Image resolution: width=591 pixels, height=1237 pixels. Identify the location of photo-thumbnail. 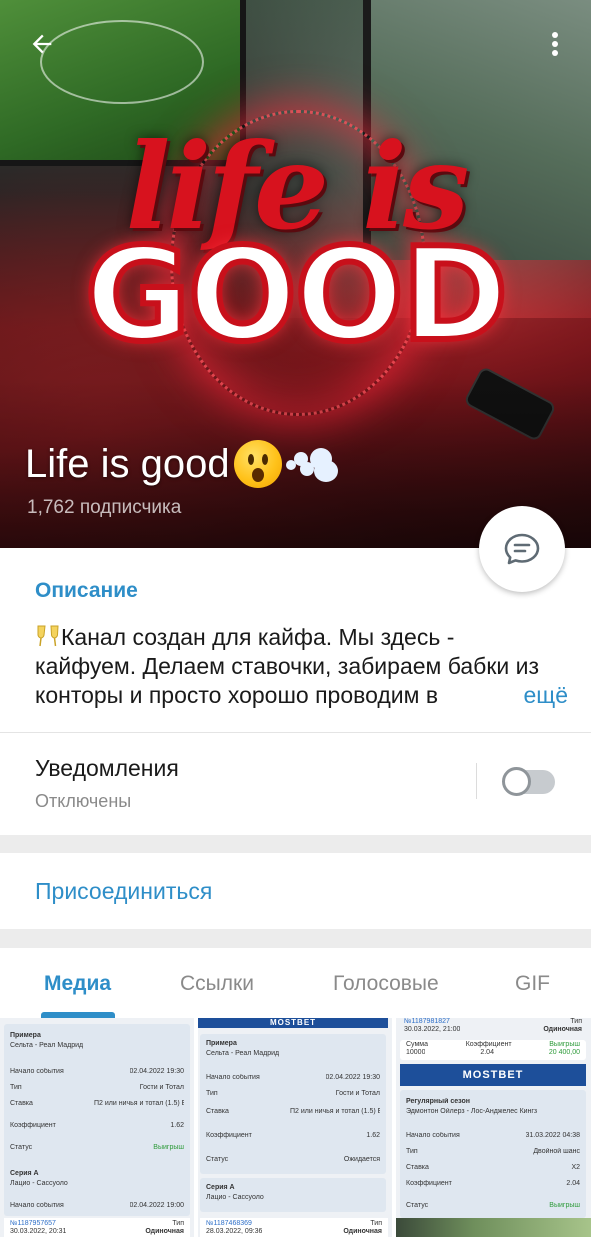
(493, 1227).